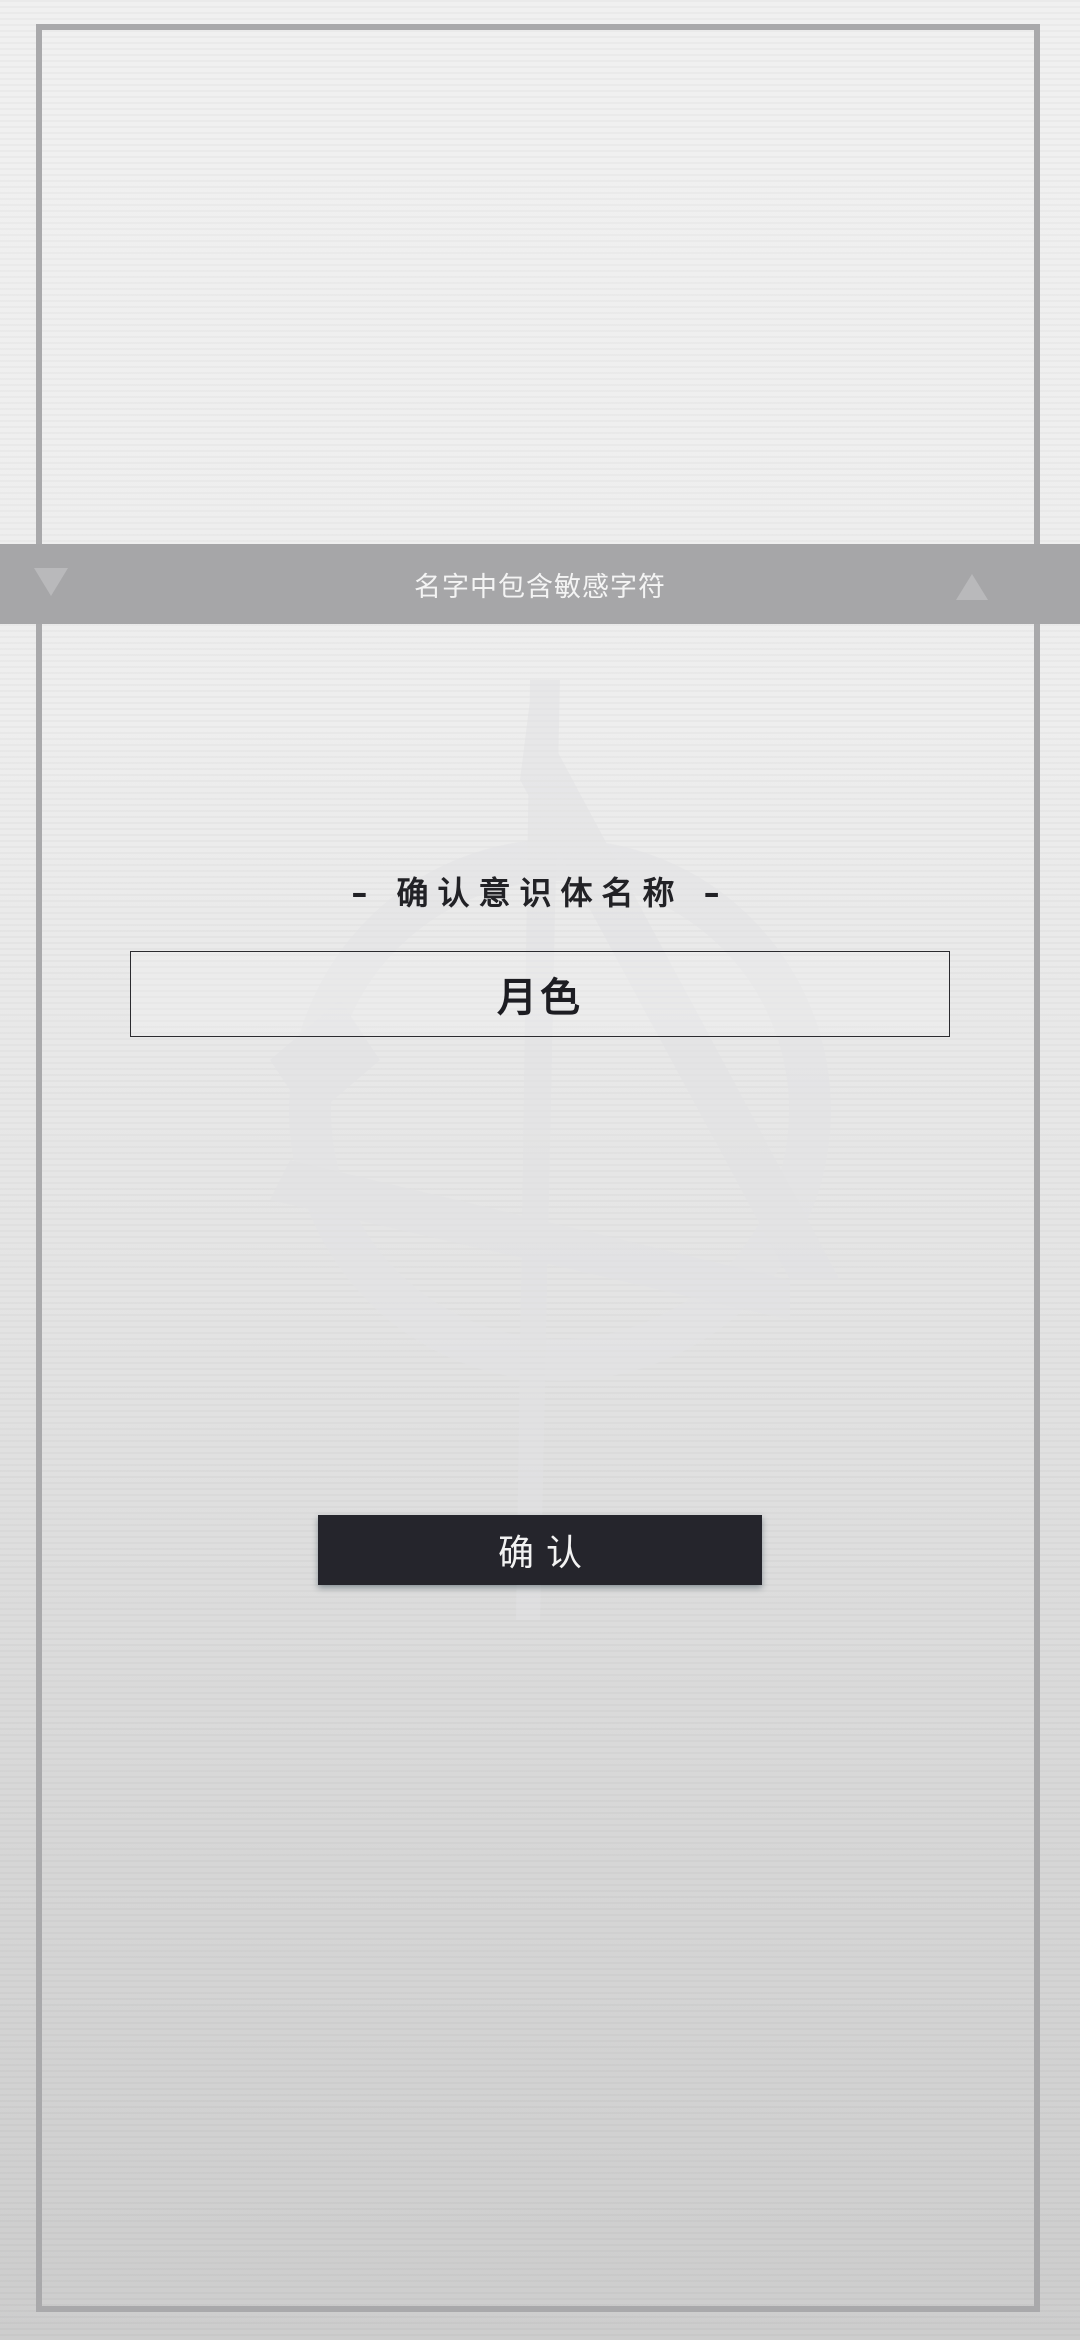 Image resolution: width=1080 pixels, height=2340 pixels. Describe the element at coordinates (540, 998) in the screenshot. I see `name-input-value: 月色` at that location.